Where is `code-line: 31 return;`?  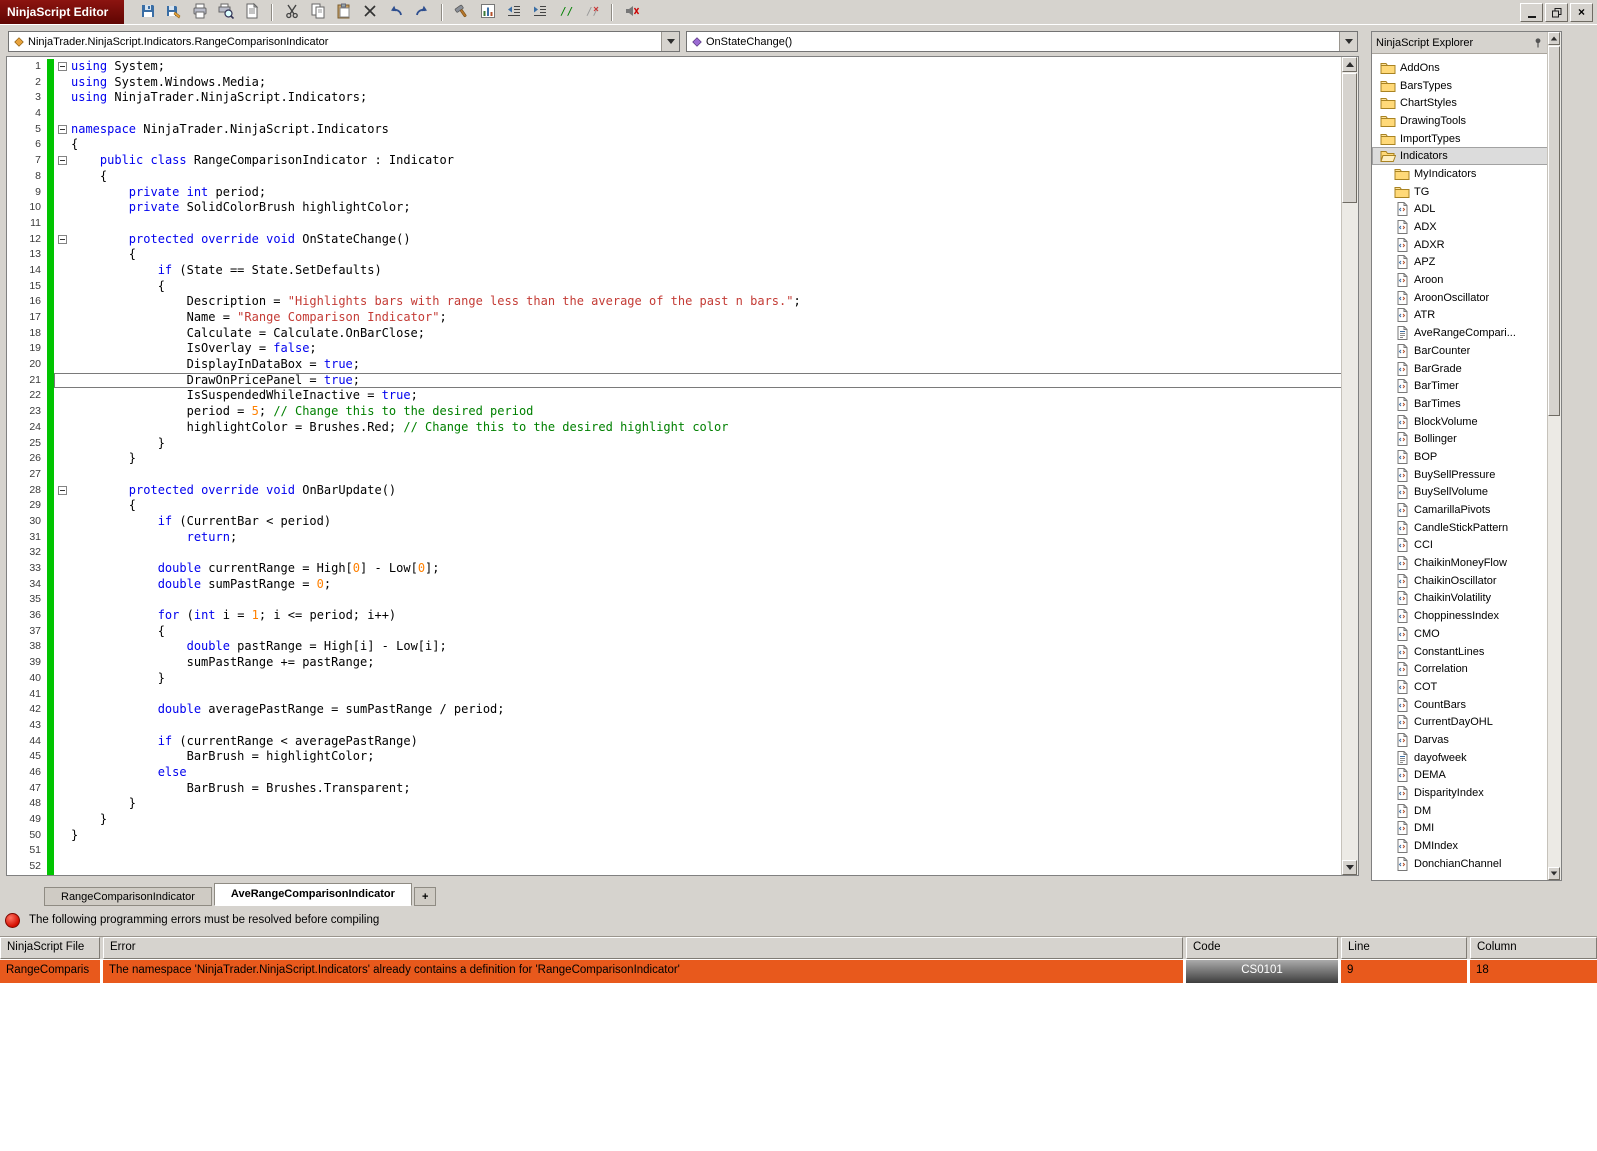 code-line: 31 return; is located at coordinates (674, 537).